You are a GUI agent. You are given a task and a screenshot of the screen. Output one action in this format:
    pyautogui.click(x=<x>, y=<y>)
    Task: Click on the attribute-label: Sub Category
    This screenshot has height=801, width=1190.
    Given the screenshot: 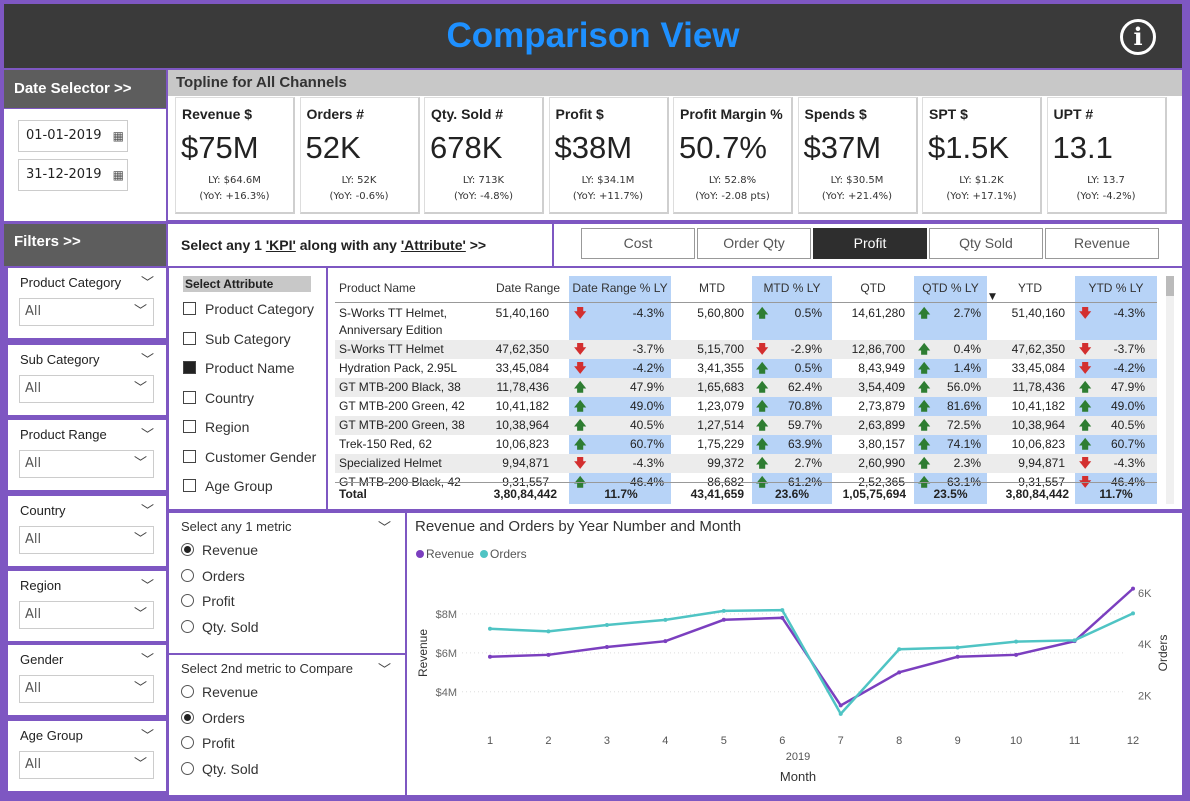 What is the action you would take?
    pyautogui.click(x=248, y=338)
    